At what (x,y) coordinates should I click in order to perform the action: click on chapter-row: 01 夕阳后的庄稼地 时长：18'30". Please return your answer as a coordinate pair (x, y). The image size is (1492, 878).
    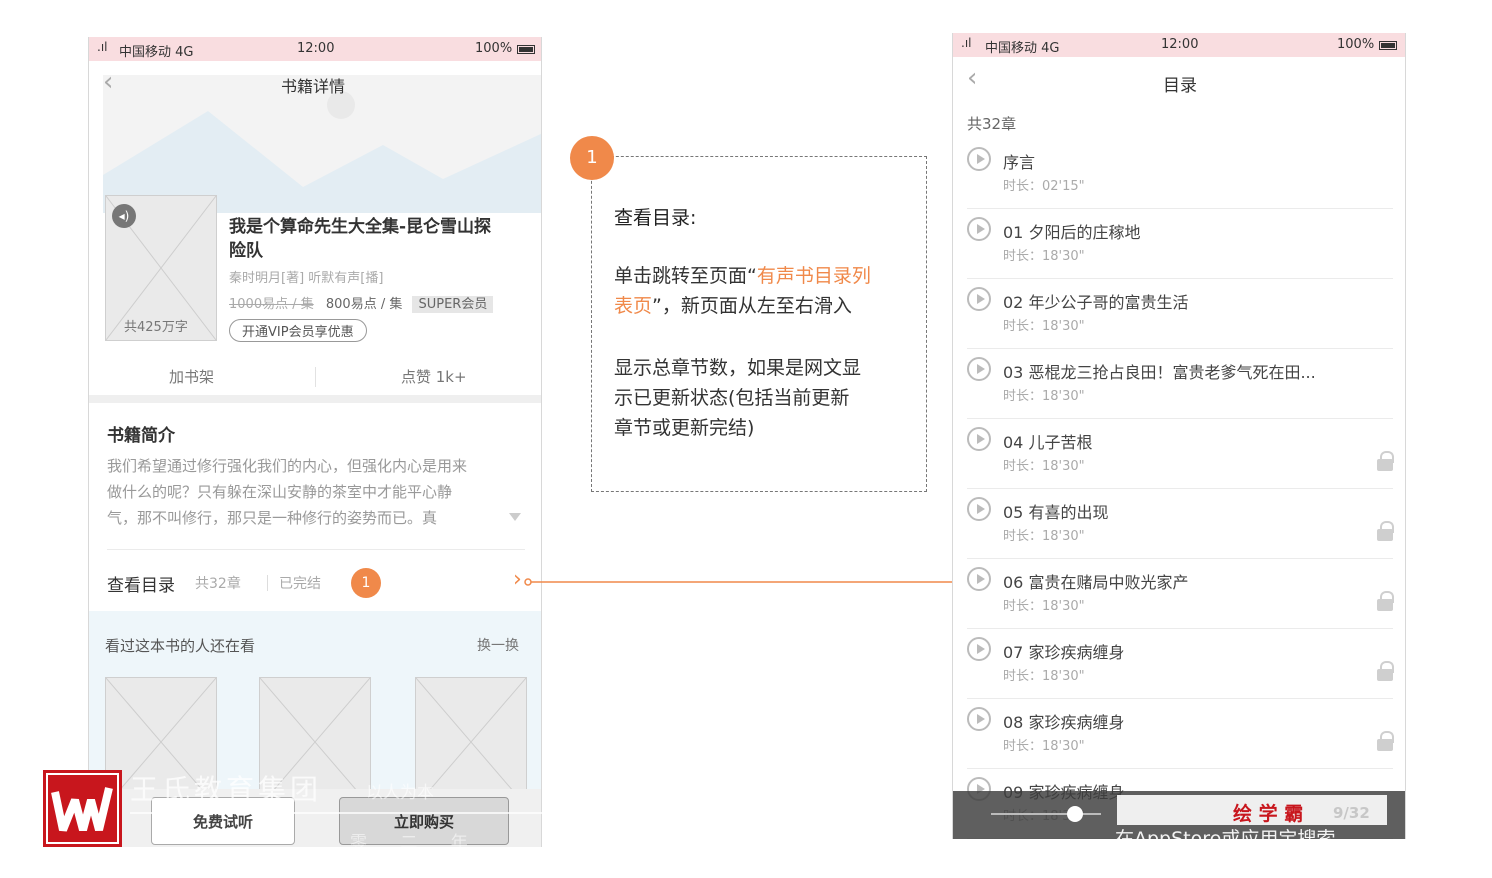
    Looking at the image, I should click on (1179, 244).